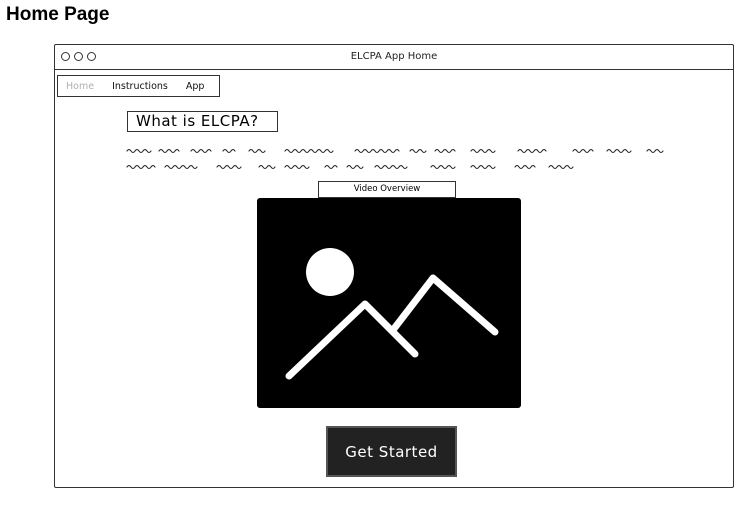  I want to click on window-title: ELCPA App Home, so click(394, 56).